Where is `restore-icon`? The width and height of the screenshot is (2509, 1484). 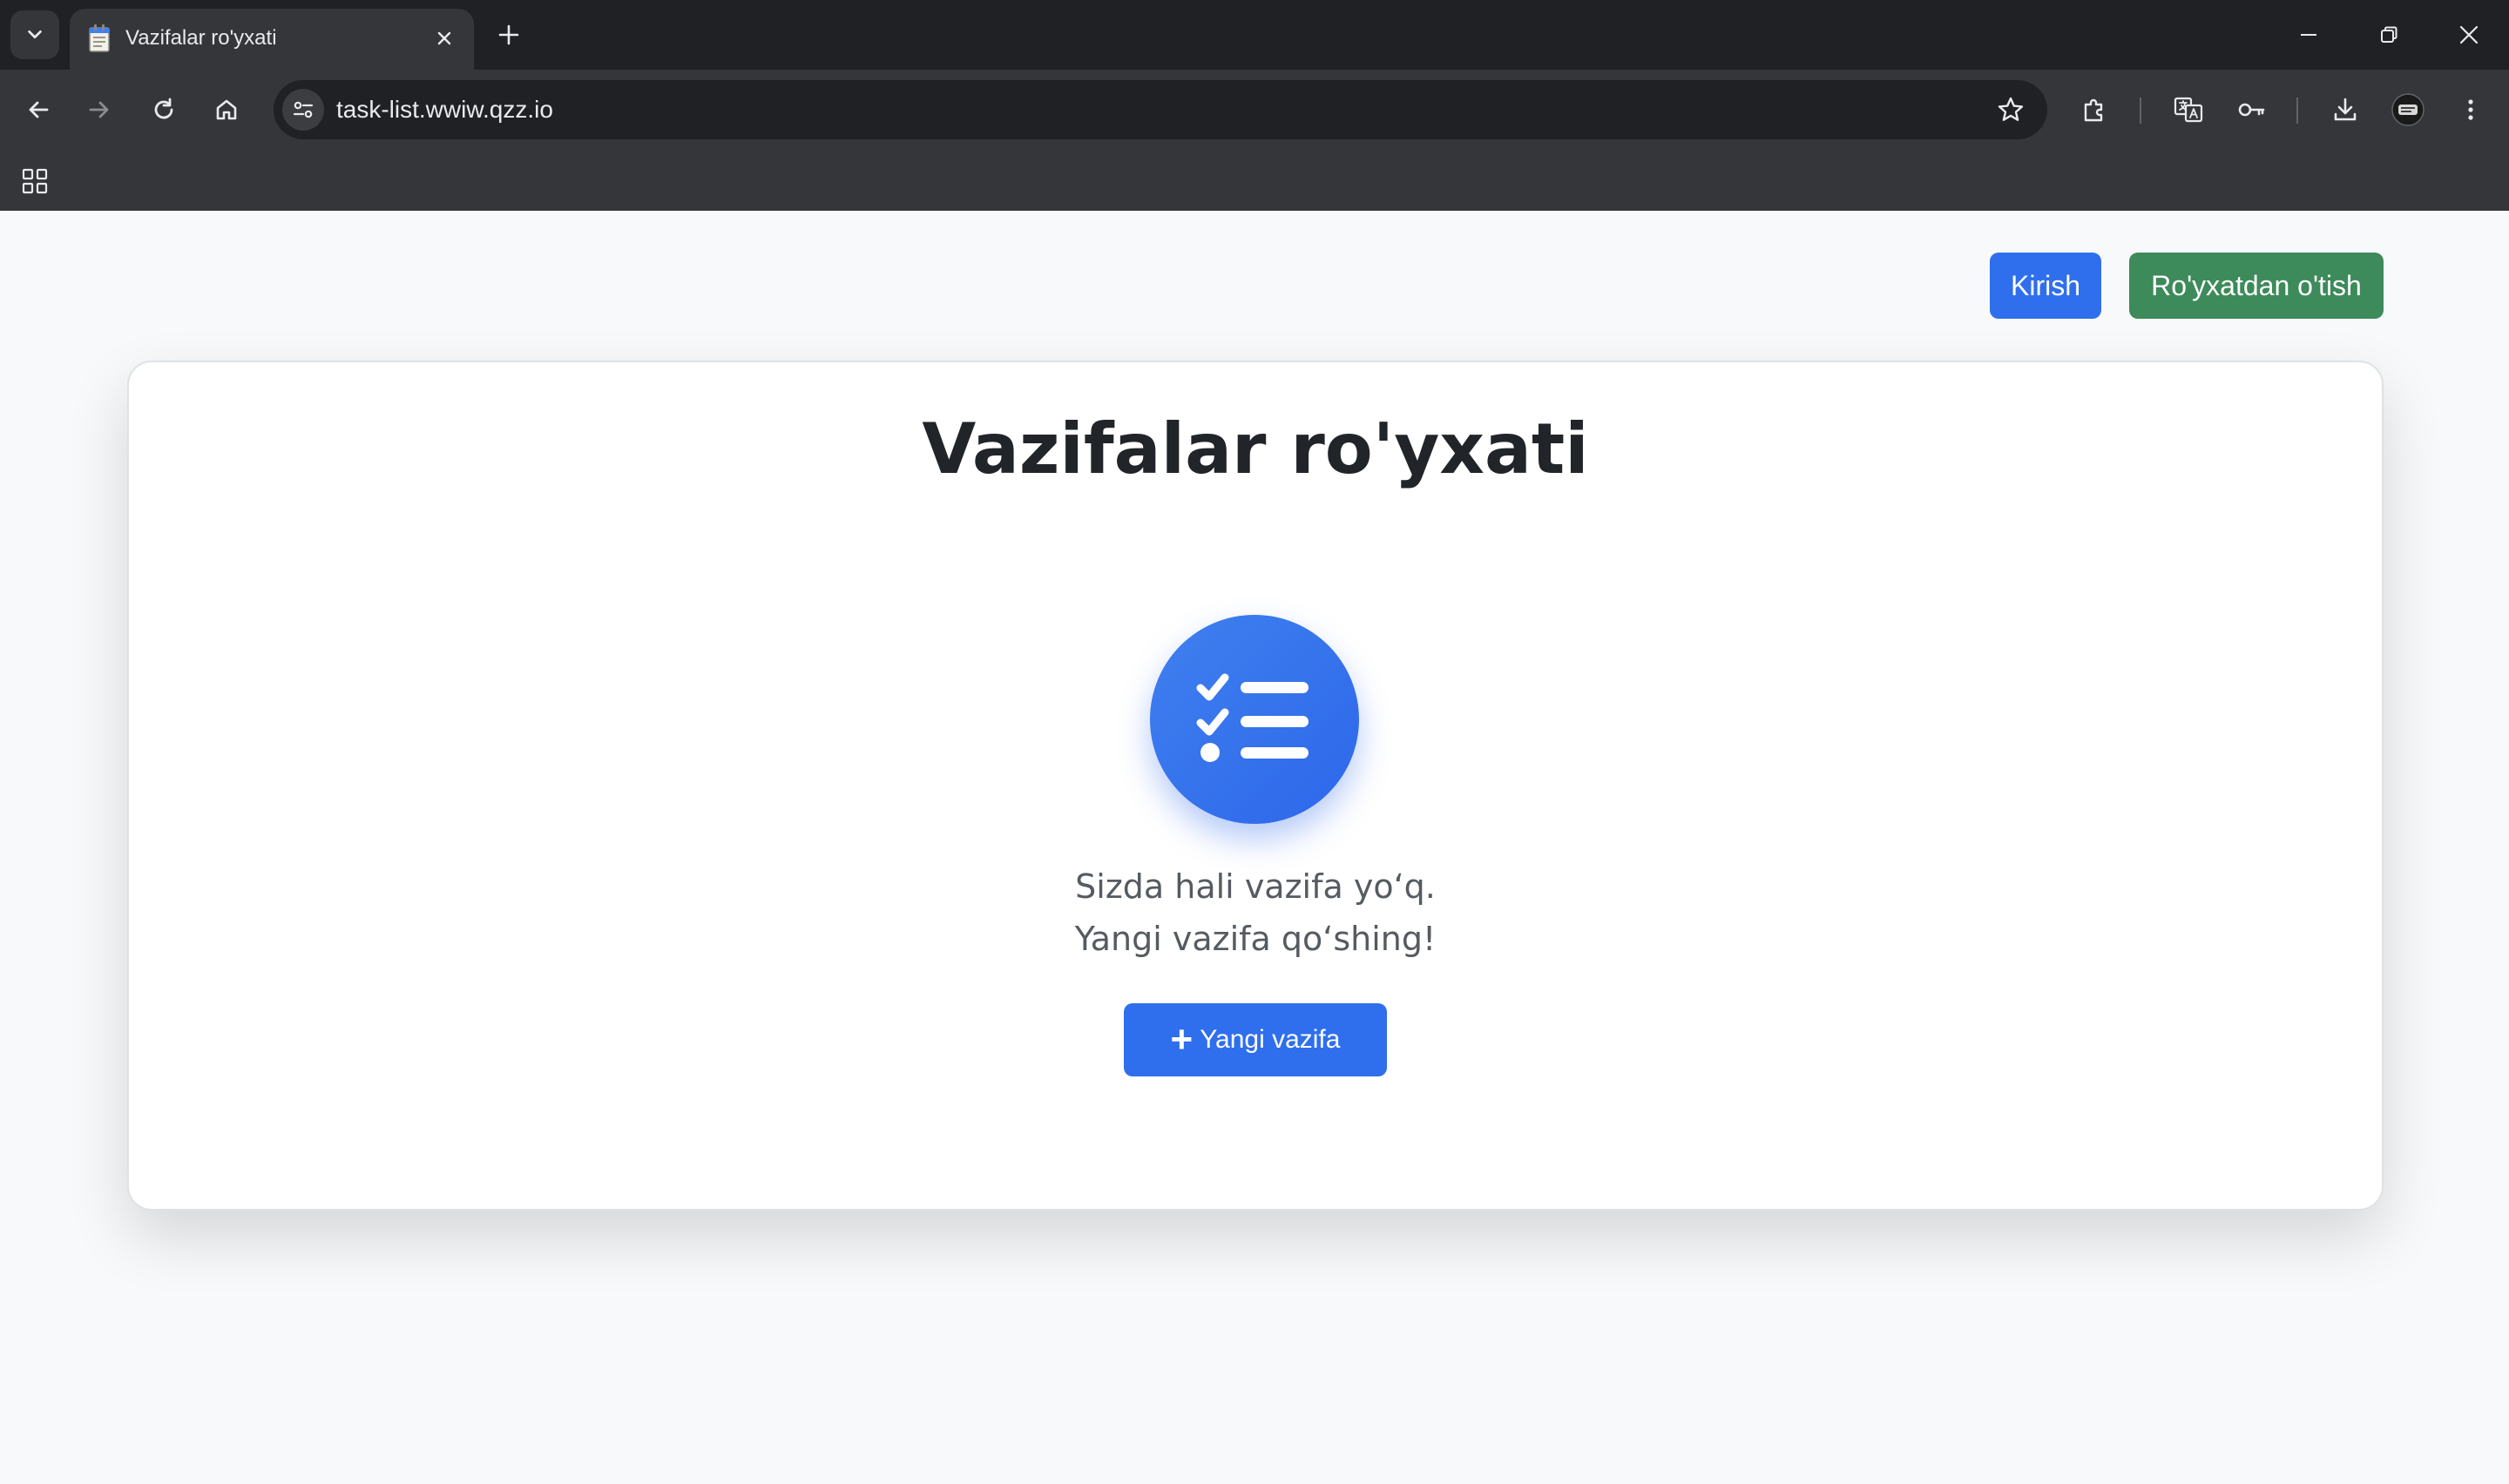 restore-icon is located at coordinates (2389, 34).